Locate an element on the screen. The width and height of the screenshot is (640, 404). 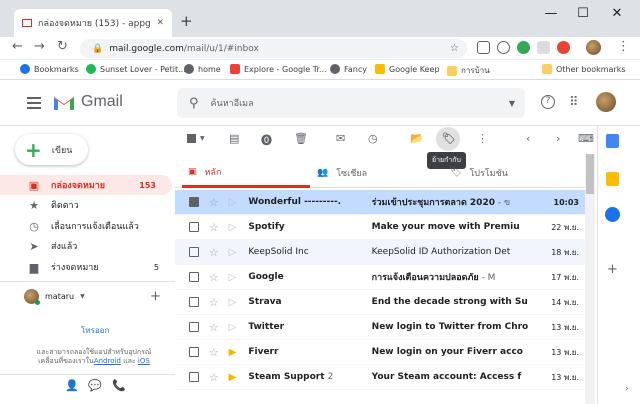
newer-icon: ‹ is located at coordinates (528, 138).